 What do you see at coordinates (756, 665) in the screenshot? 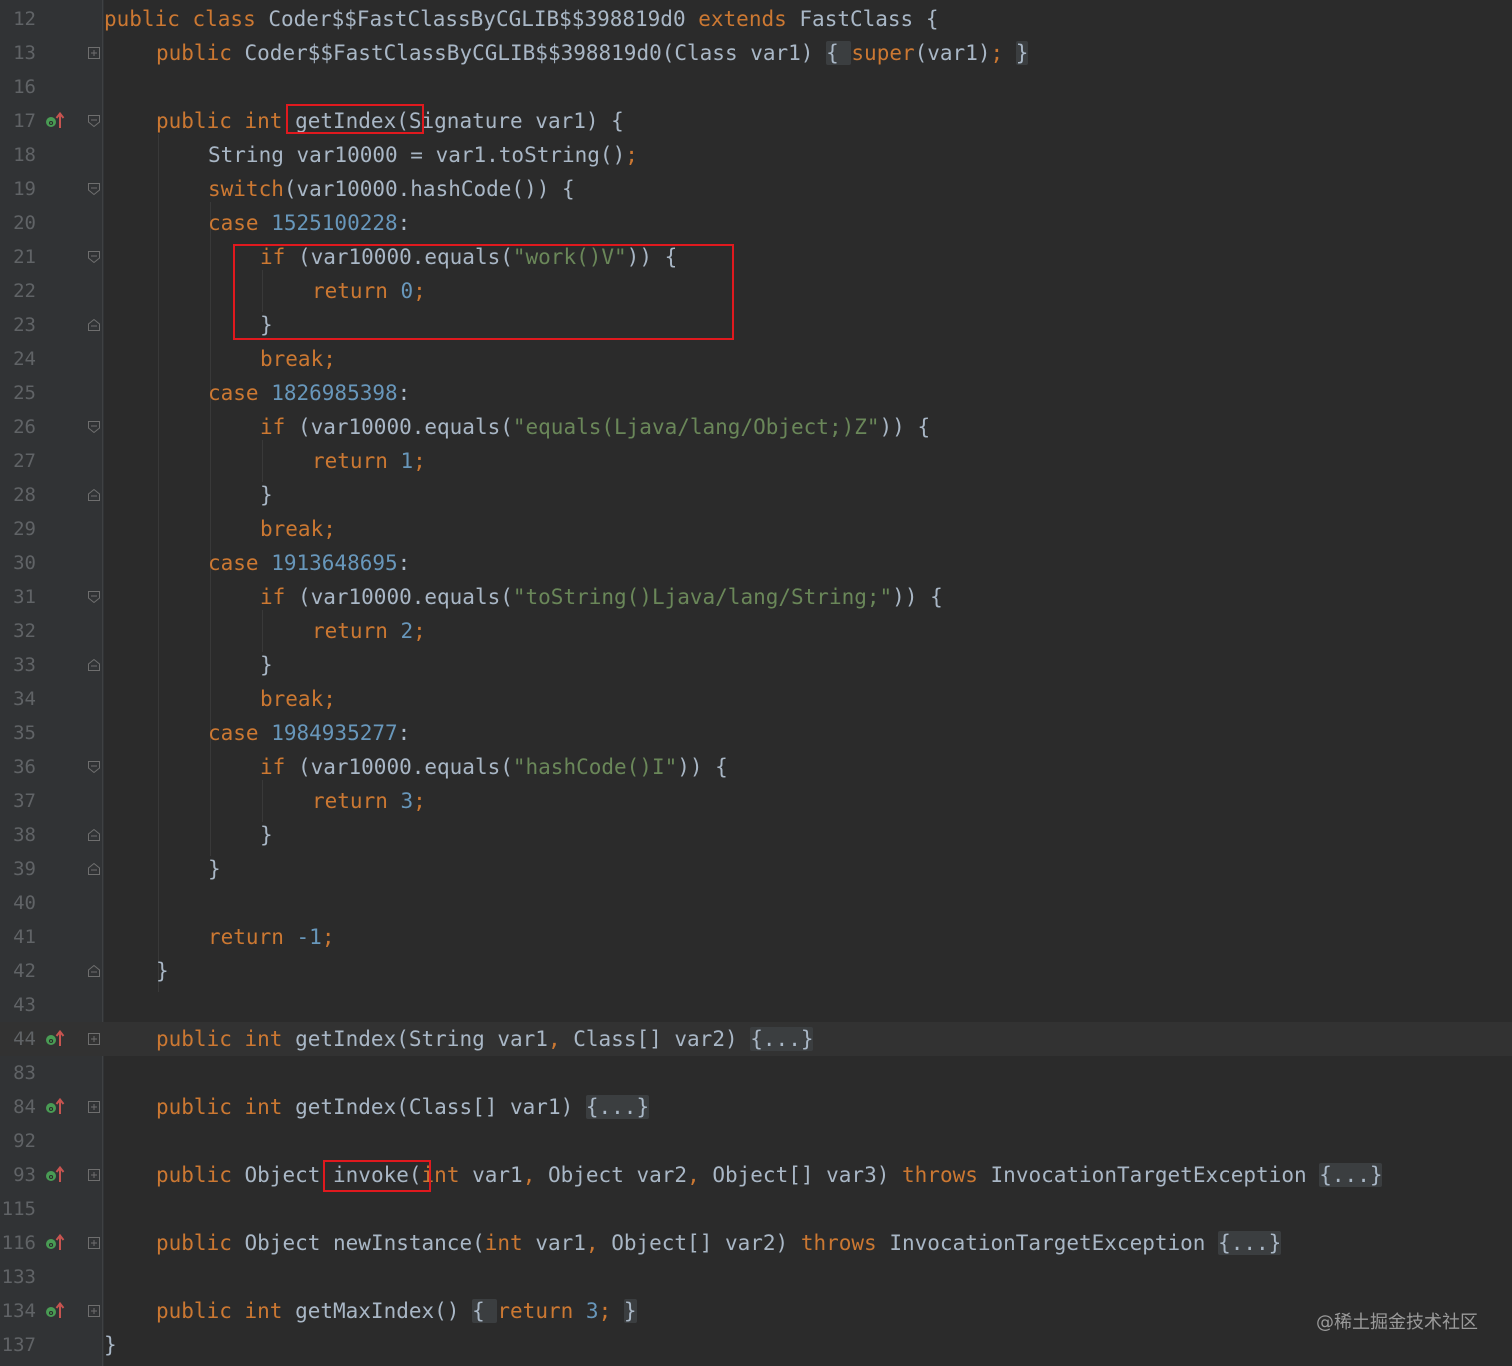
I see `code-line: 33}` at bounding box center [756, 665].